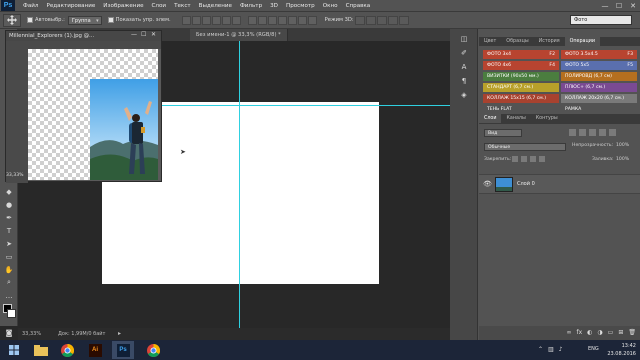 This screenshot has height=360, width=640. What do you see at coordinates (11, 313) in the screenshot?
I see `background-color-swatch` at bounding box center [11, 313].